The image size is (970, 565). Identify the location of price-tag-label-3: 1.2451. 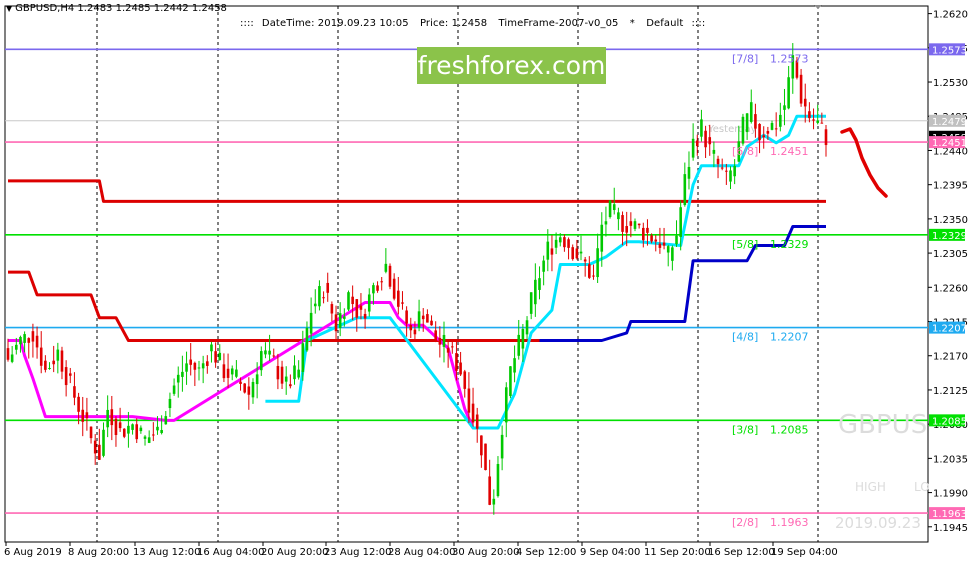
(949, 143).